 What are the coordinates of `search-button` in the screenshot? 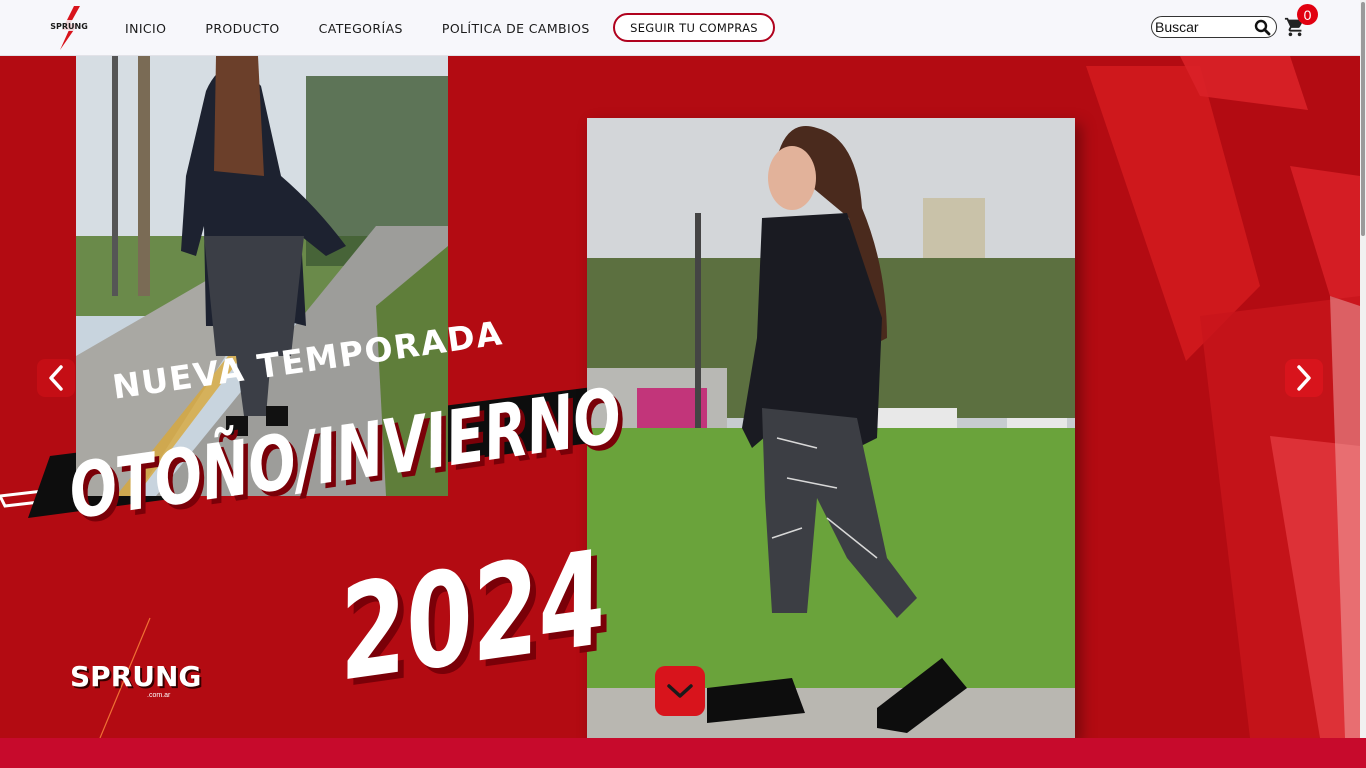 It's located at (1262, 27).